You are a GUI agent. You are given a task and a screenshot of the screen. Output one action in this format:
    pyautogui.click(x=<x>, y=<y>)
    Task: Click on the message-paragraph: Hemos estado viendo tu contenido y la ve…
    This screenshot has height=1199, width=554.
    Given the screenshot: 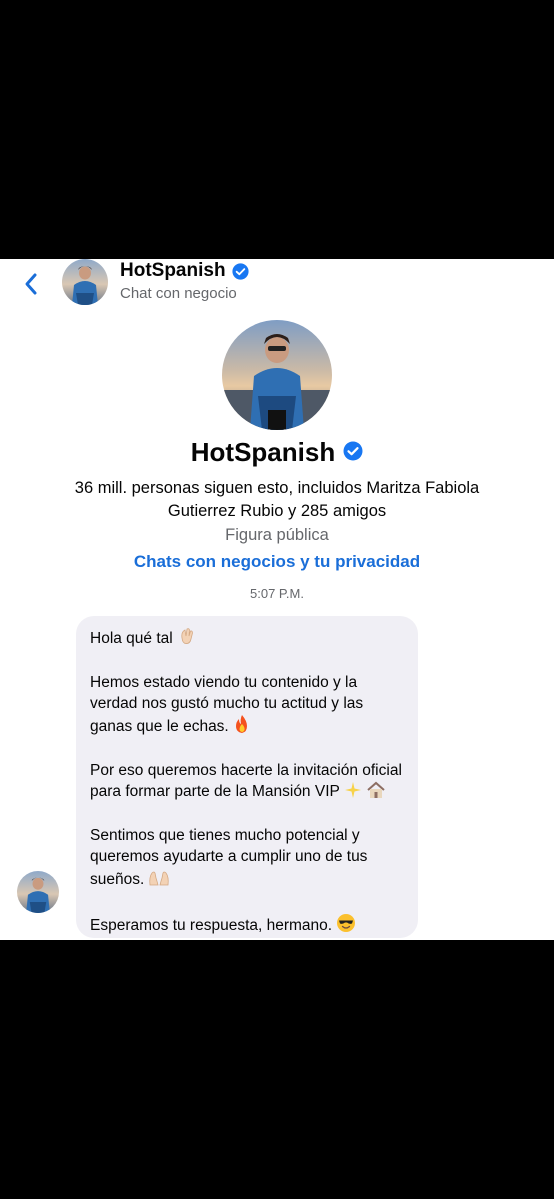 What is the action you would take?
    pyautogui.click(x=247, y=706)
    